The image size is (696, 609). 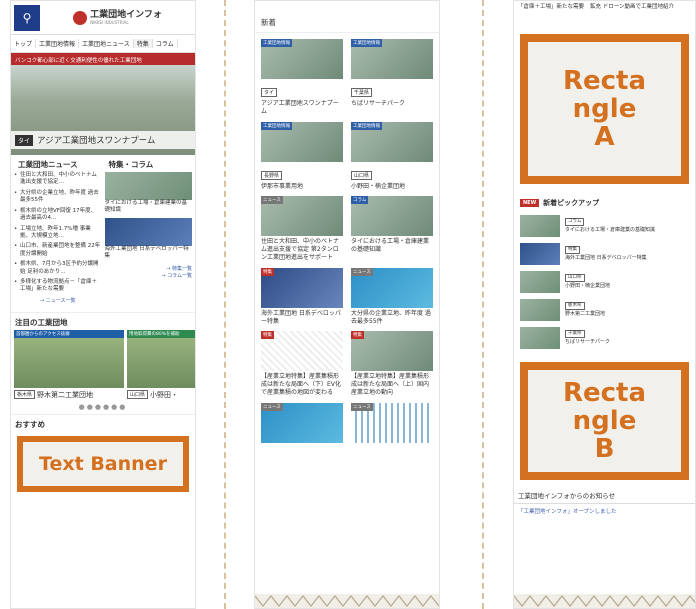 I want to click on carousel-image: 用地取得費の80%を補助, so click(x=161, y=358).